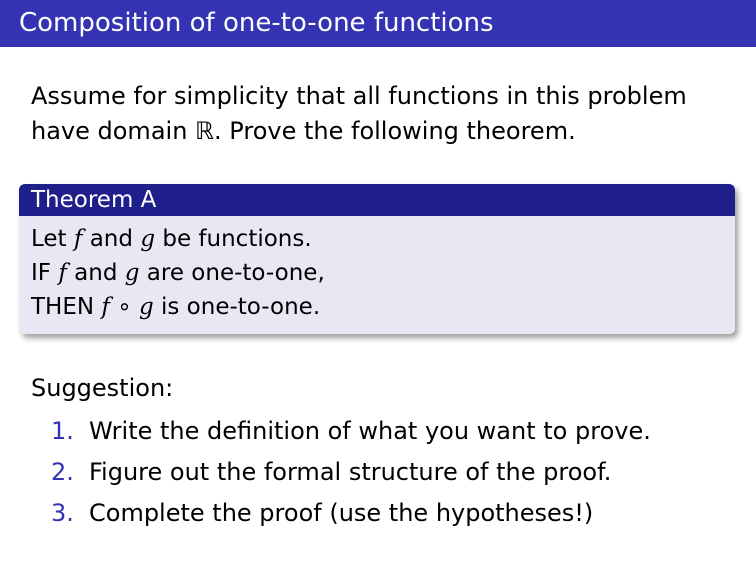 The width and height of the screenshot is (756, 567). What do you see at coordinates (237, 307) in the screenshot?
I see `theorem-line-3-text-3: is one-to-one.` at bounding box center [237, 307].